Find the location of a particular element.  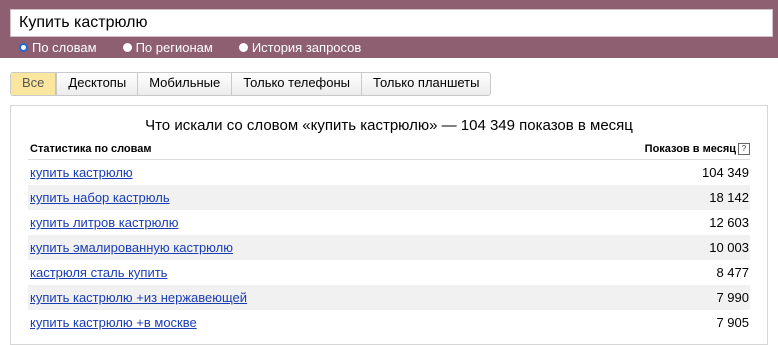

impressions-count: 10 003 is located at coordinates (729, 247).